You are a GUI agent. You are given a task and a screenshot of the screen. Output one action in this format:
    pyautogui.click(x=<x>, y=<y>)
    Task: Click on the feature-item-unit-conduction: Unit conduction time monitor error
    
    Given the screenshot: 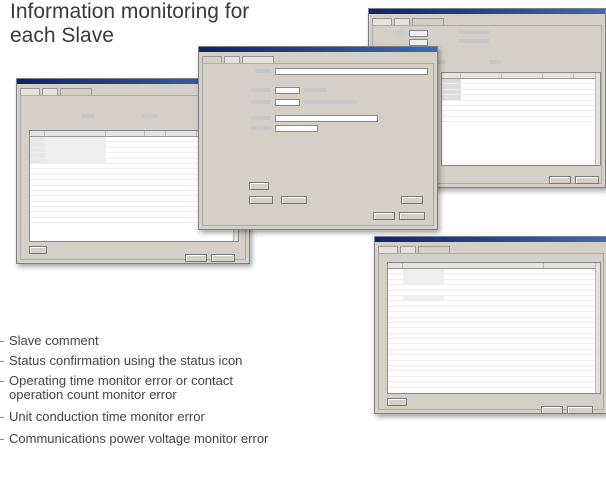 What is the action you would take?
    pyautogui.click(x=102, y=417)
    